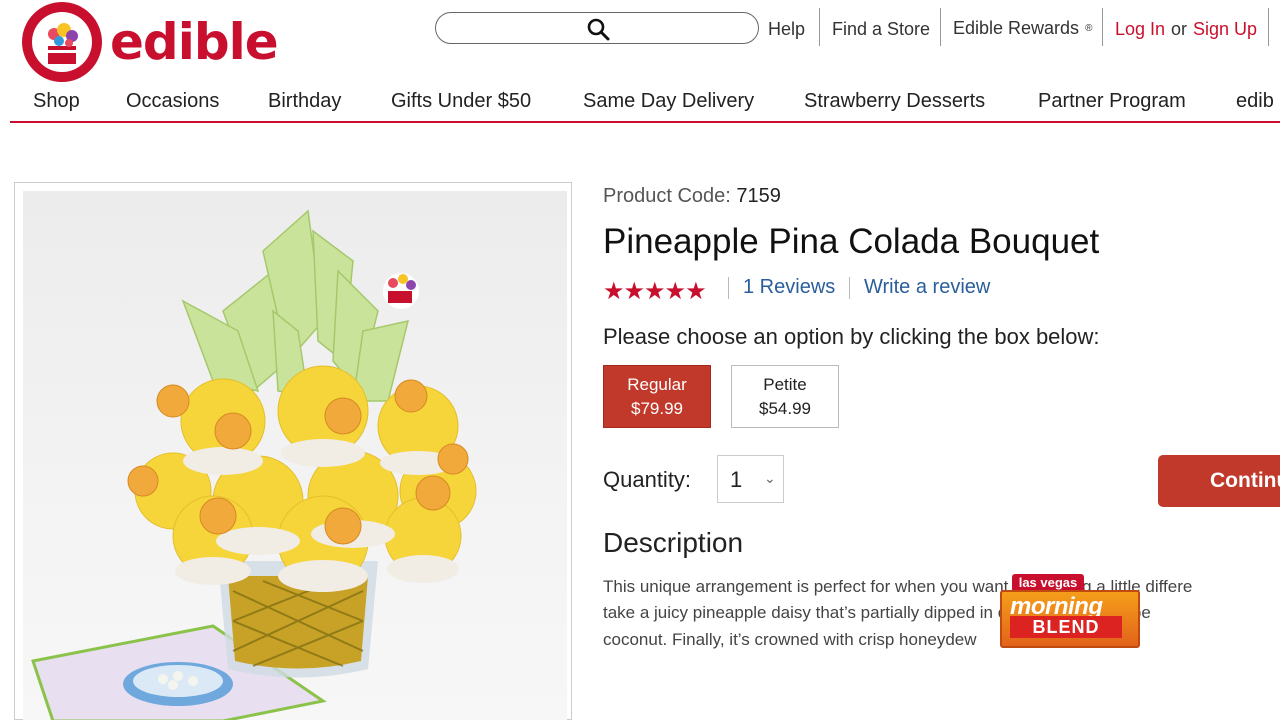 Image resolution: width=1280 pixels, height=720 pixels. I want to click on help-link: Help, so click(786, 29).